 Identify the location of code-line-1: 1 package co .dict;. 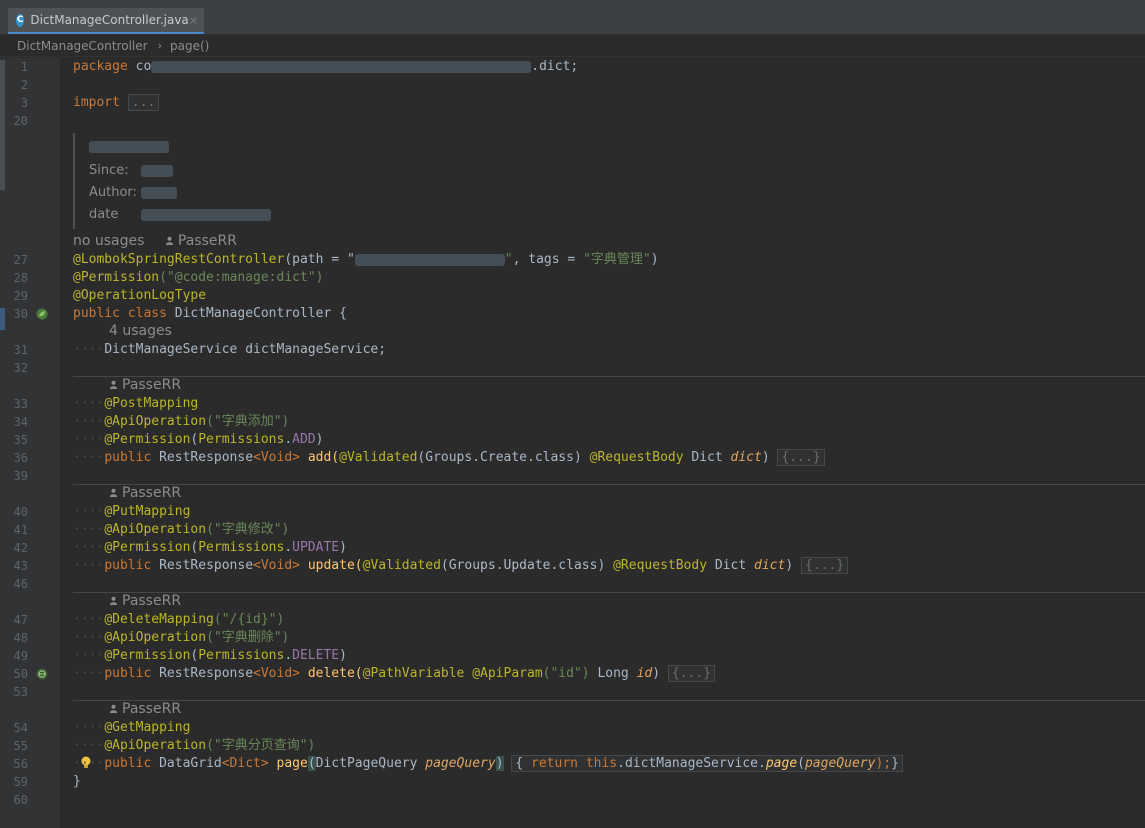
(289, 67).